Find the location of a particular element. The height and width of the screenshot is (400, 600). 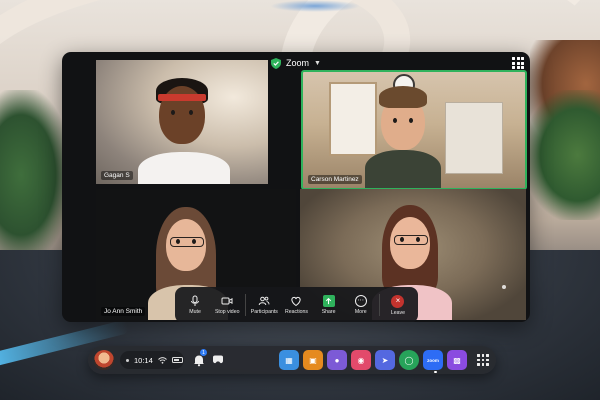

messenger-icon: ➤ is located at coordinates (385, 360).